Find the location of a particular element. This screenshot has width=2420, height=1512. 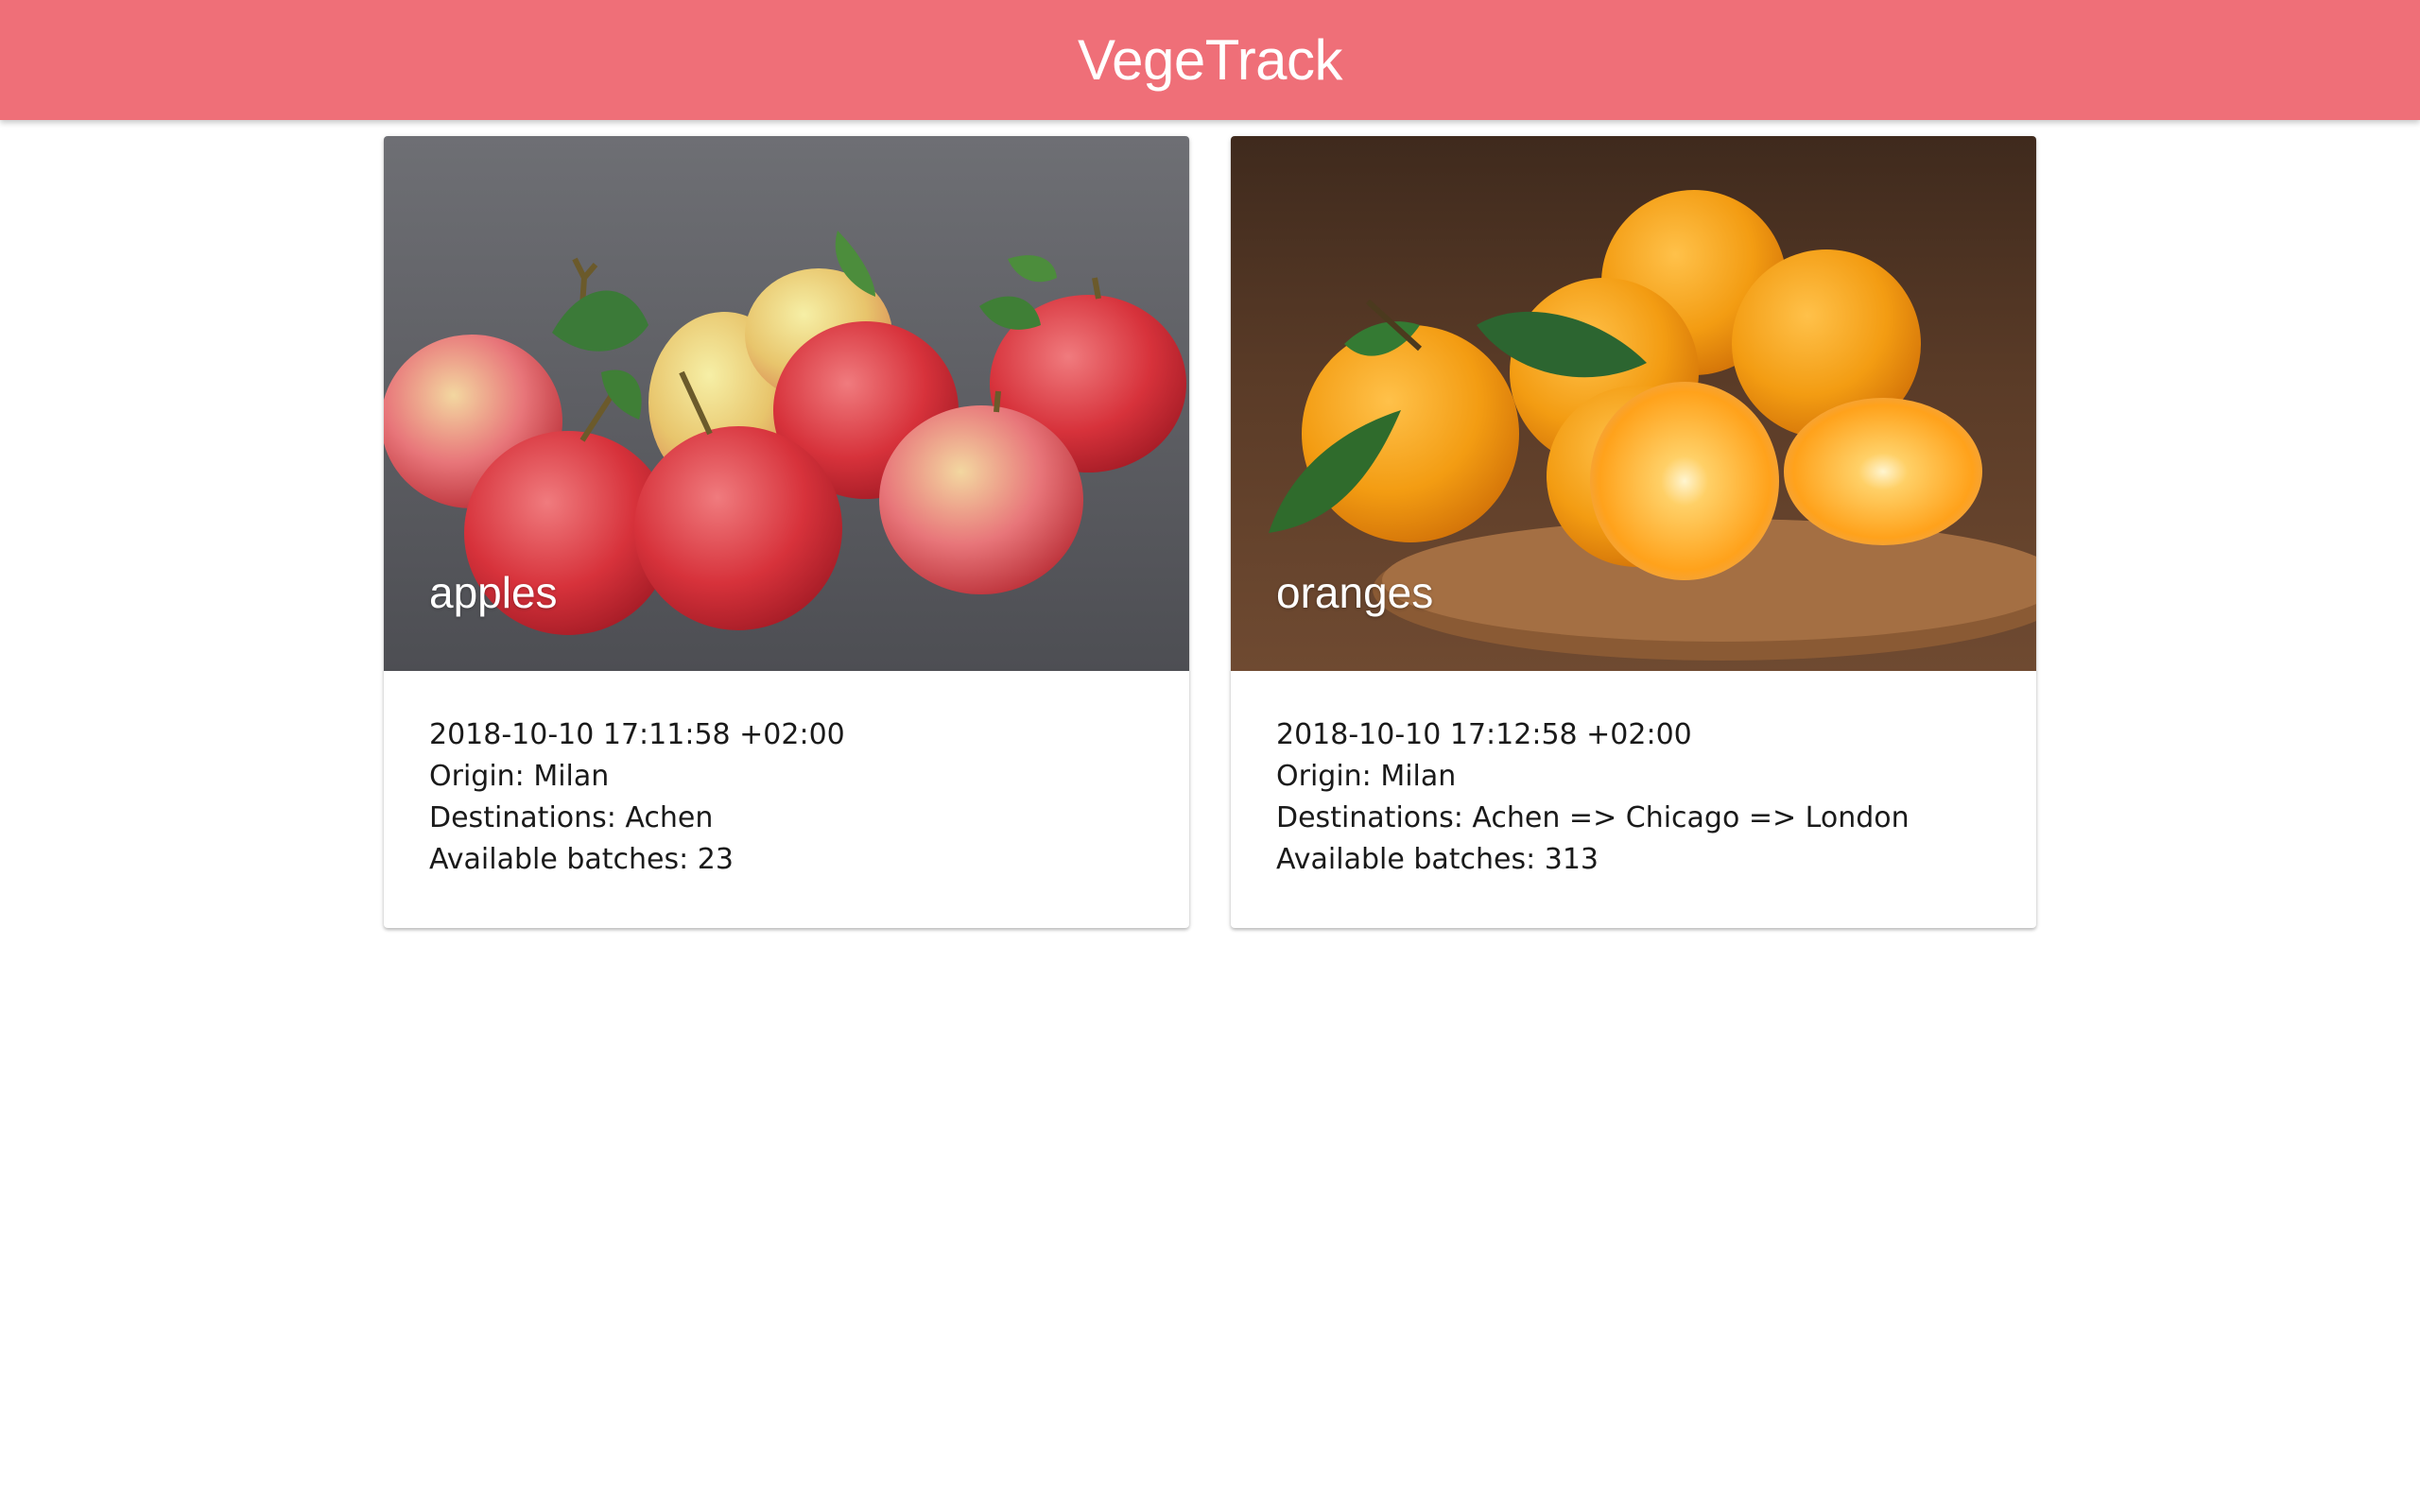

app-title: VegeTrack is located at coordinates (1210, 60).